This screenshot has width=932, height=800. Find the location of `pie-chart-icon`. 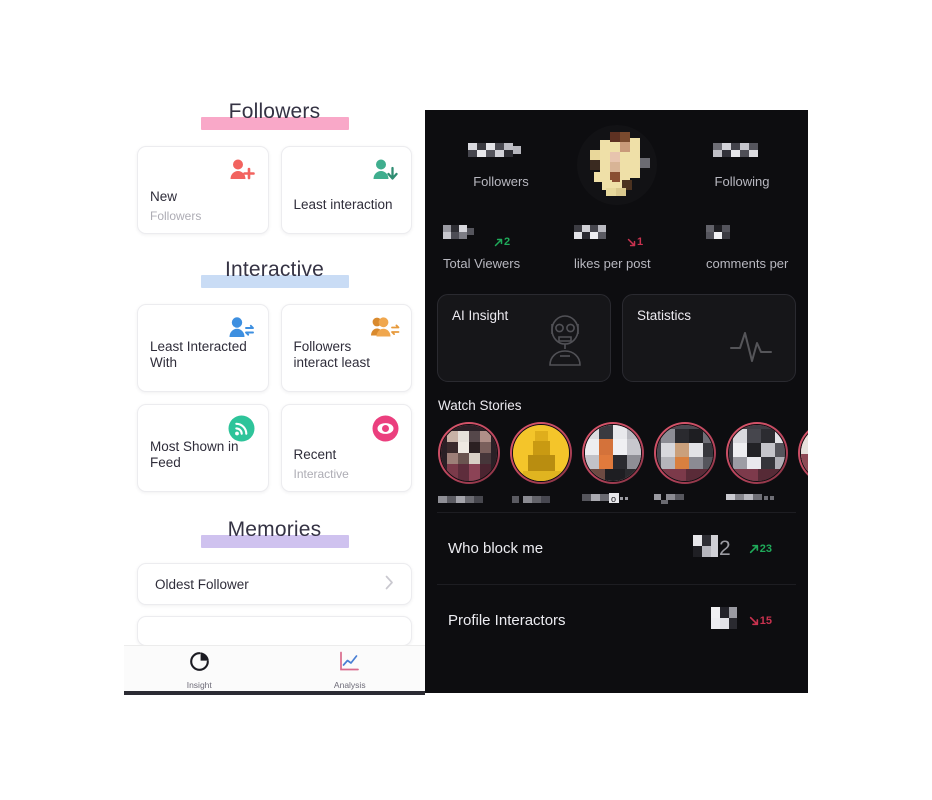

pie-chart-icon is located at coordinates (199, 664).